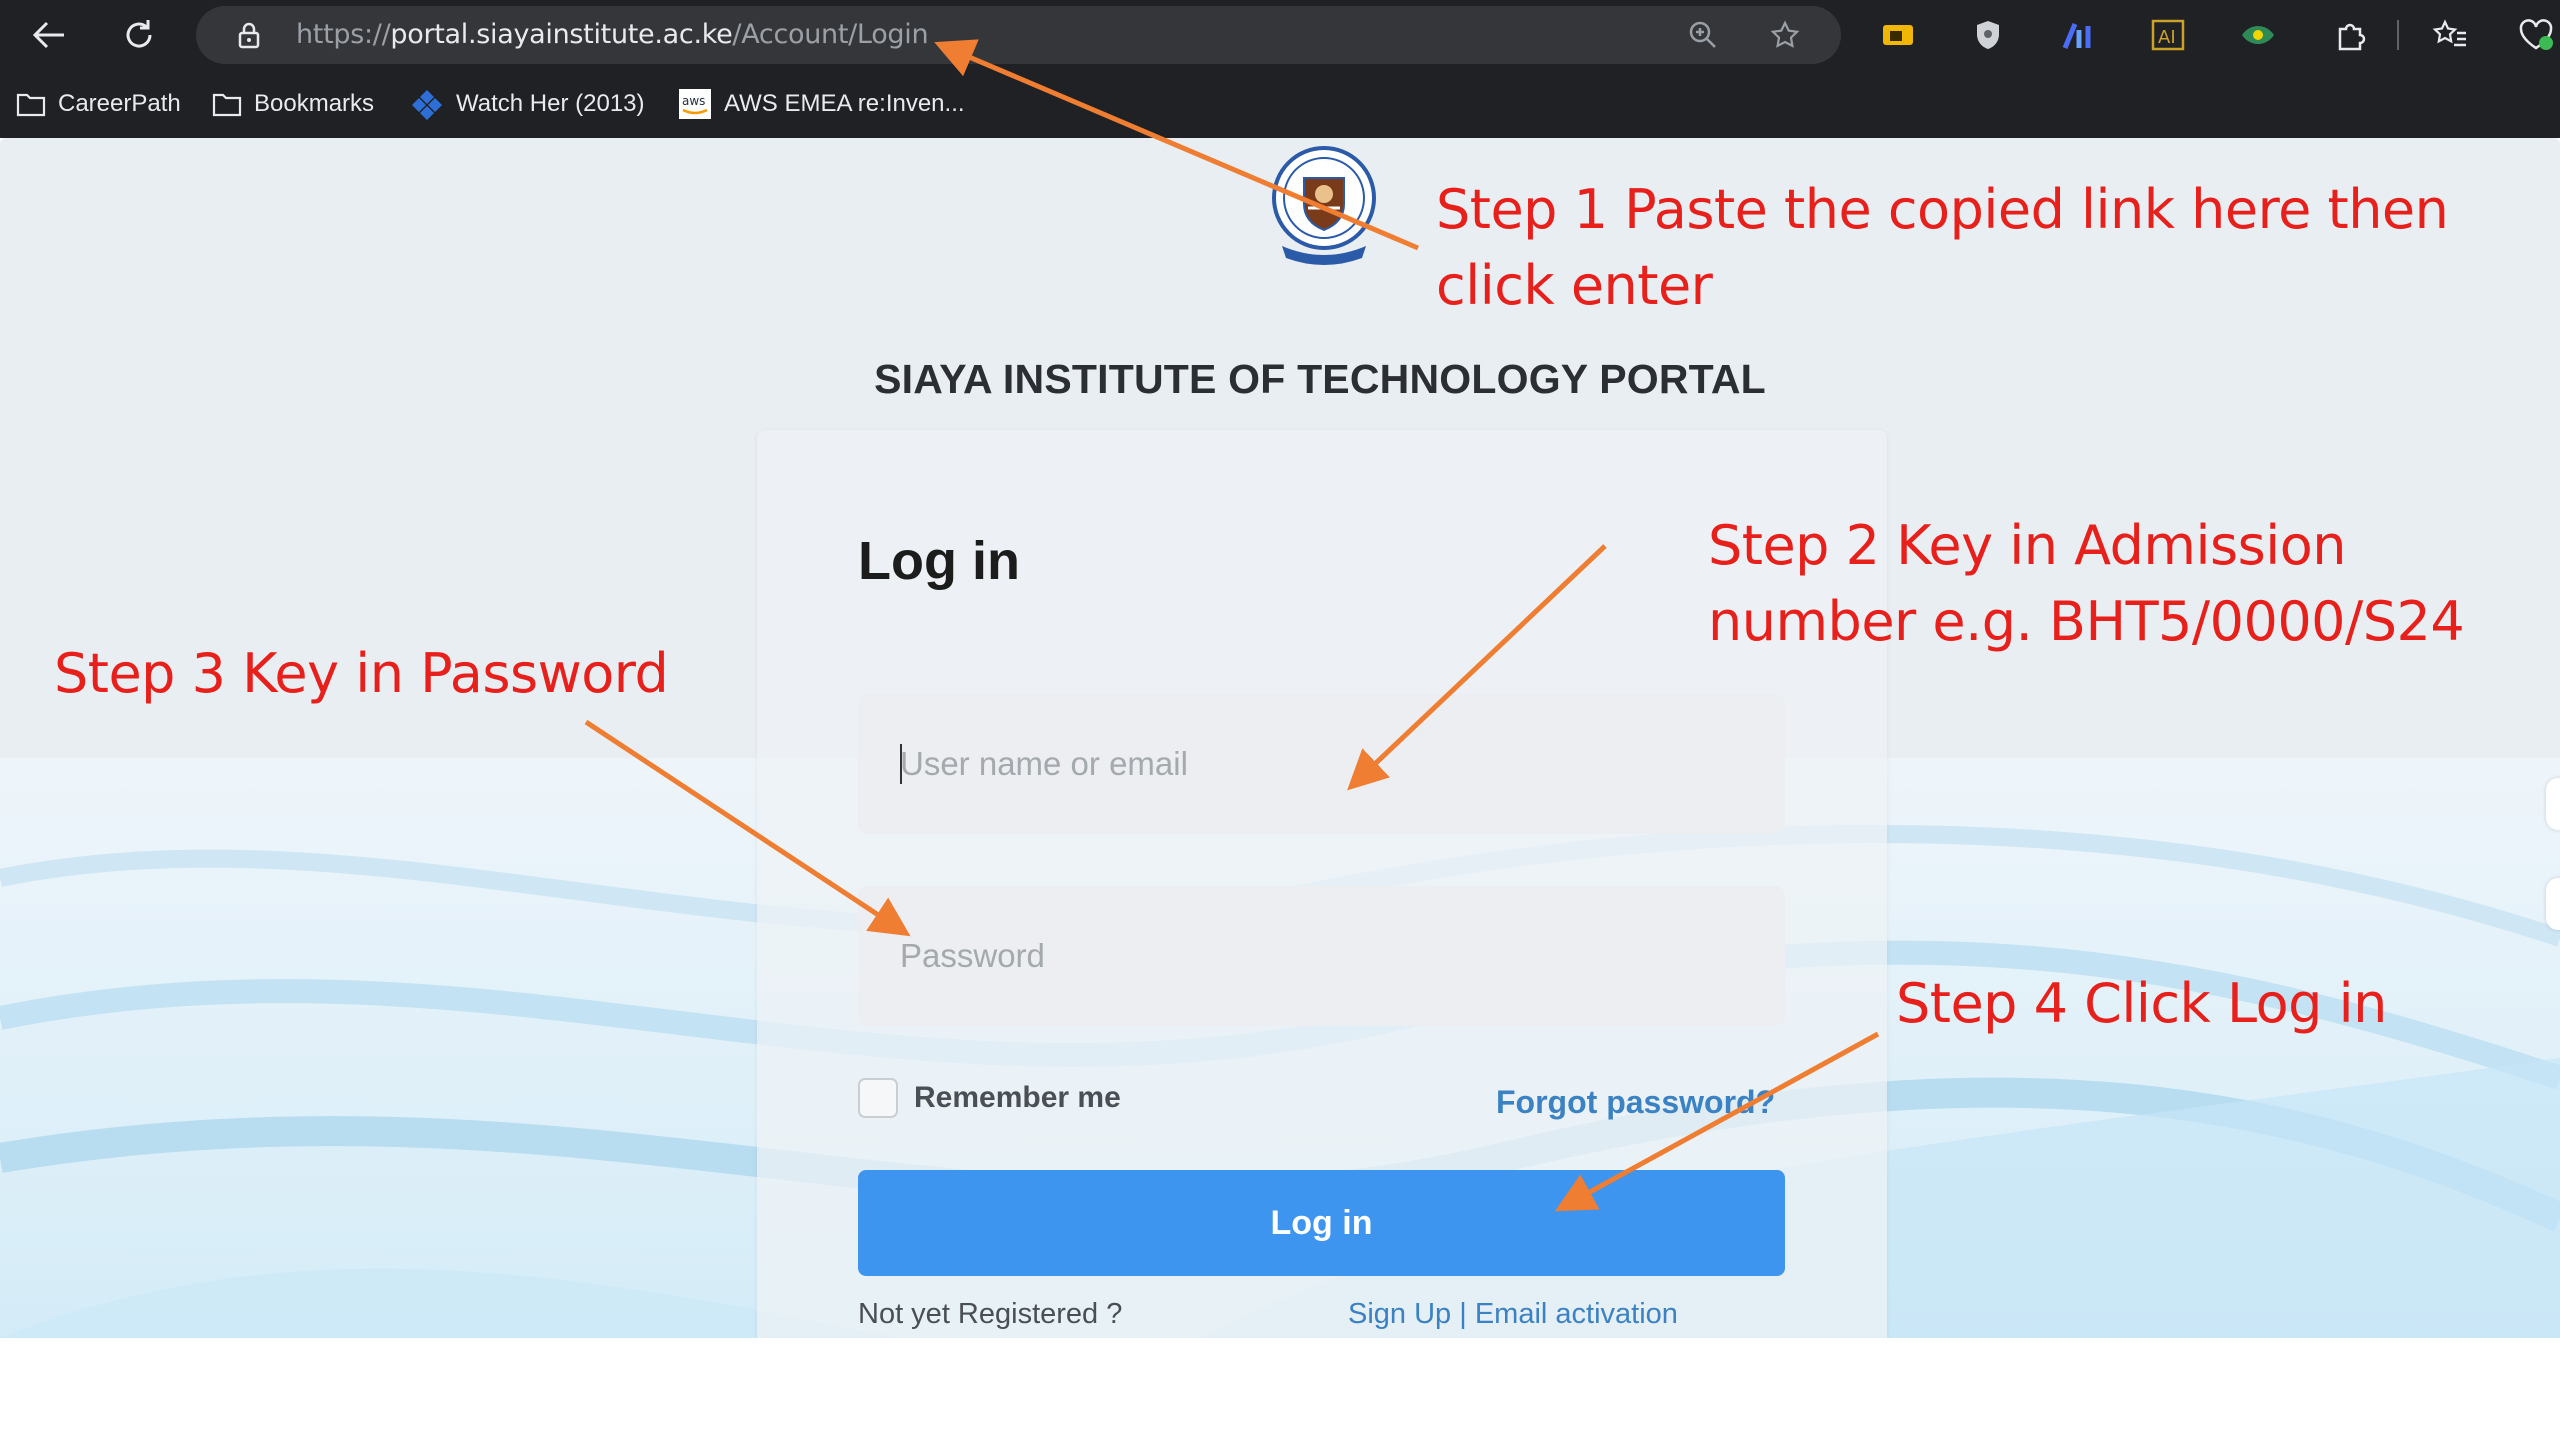 This screenshot has width=2560, height=1440. Describe the element at coordinates (1785, 35) in the screenshot. I see `star-icon` at that location.